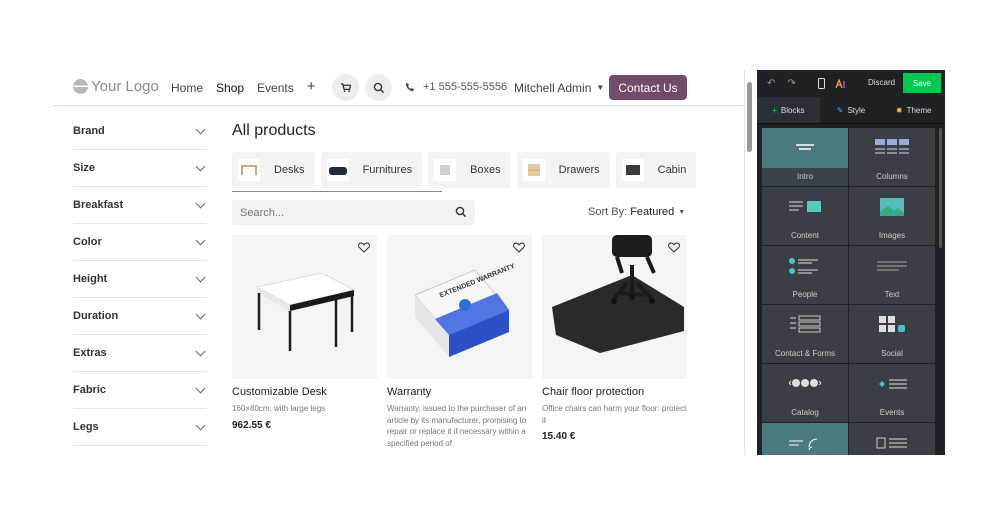 Image resolution: width=1000 pixels, height=522 pixels. I want to click on product-price: 15.40 €, so click(559, 436).